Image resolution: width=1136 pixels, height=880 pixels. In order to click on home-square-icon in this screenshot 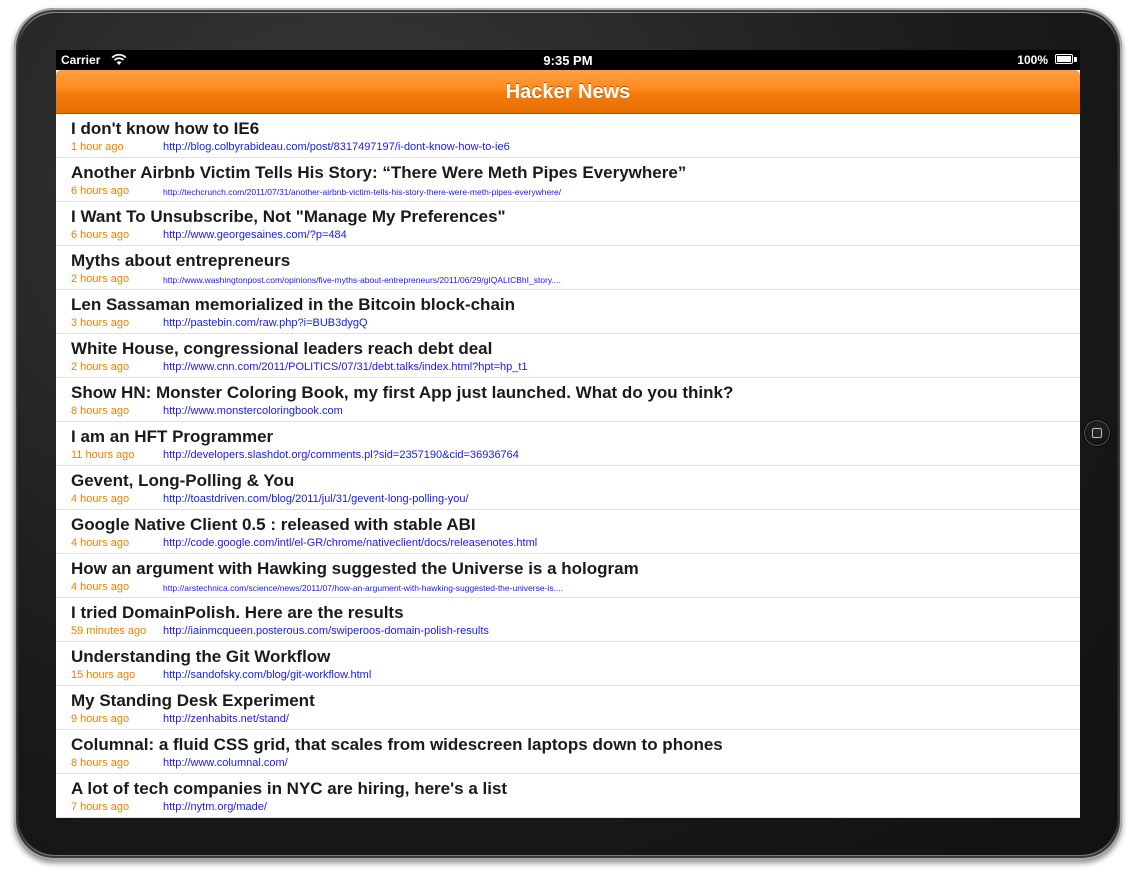, I will do `click(1097, 433)`.